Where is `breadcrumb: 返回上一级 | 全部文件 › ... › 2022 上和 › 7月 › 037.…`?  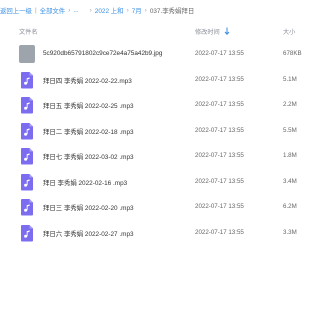 breadcrumb: 返回上一级 | 全部文件 › ... › 2022 上和 › 7月 › 037.… is located at coordinates (163, 10).